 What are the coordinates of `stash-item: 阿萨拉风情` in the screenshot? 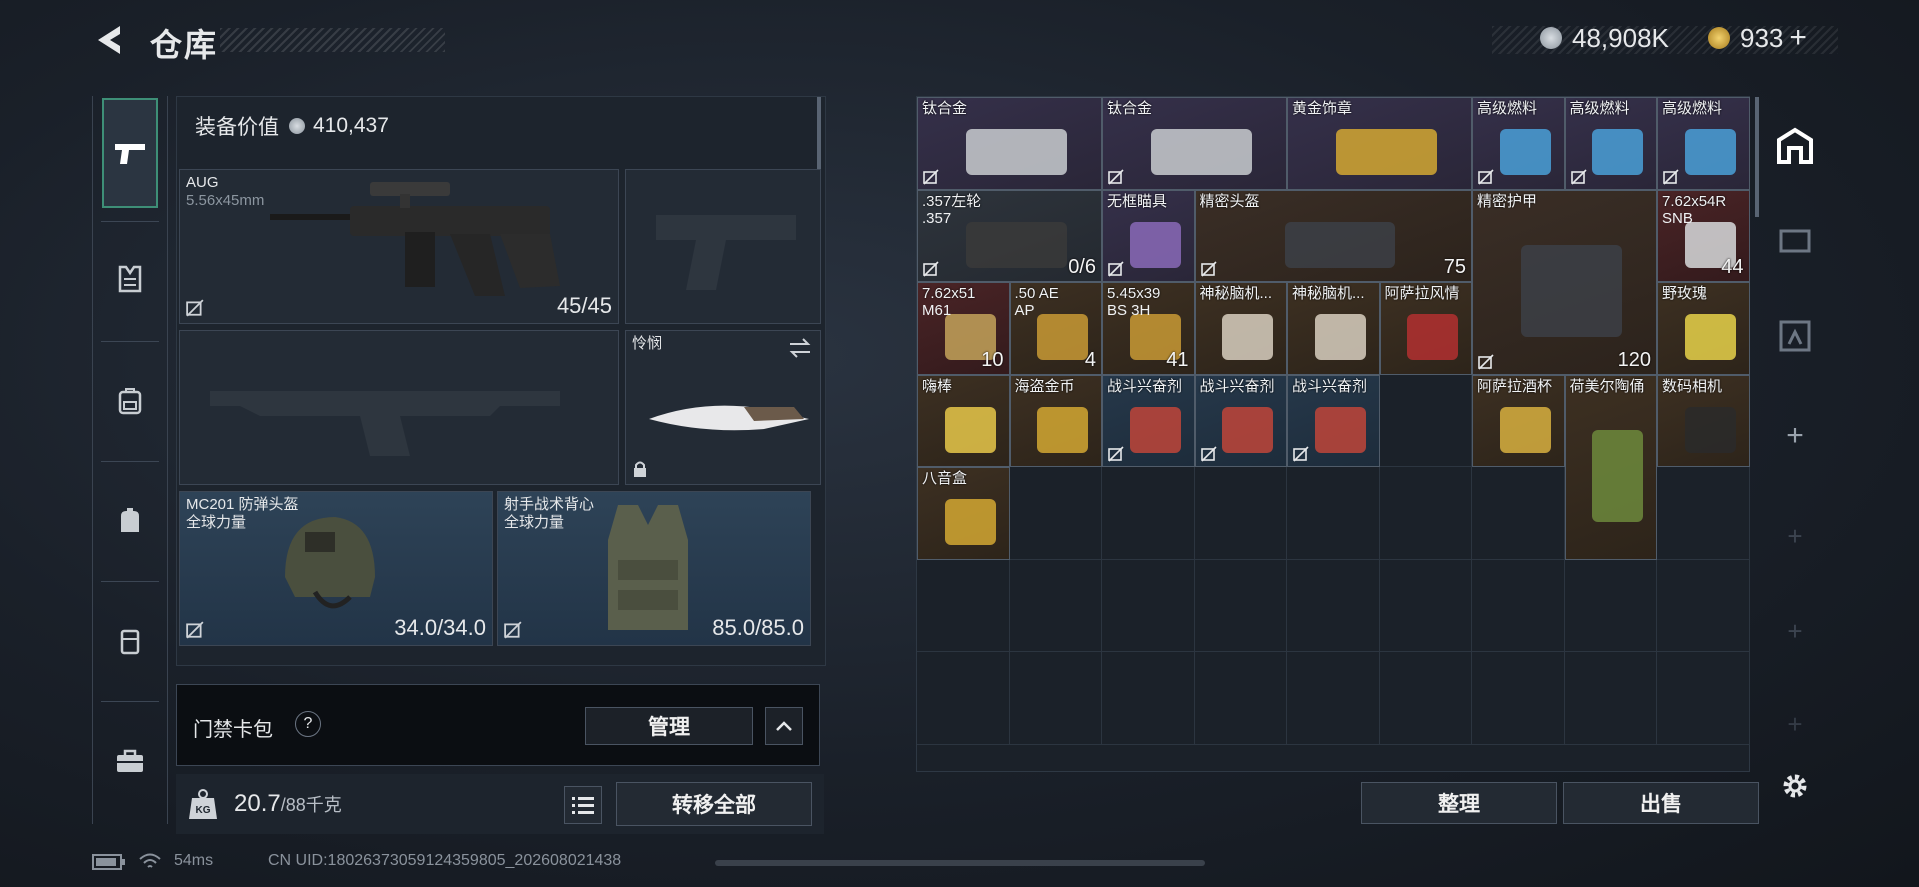 It's located at (1425, 328).